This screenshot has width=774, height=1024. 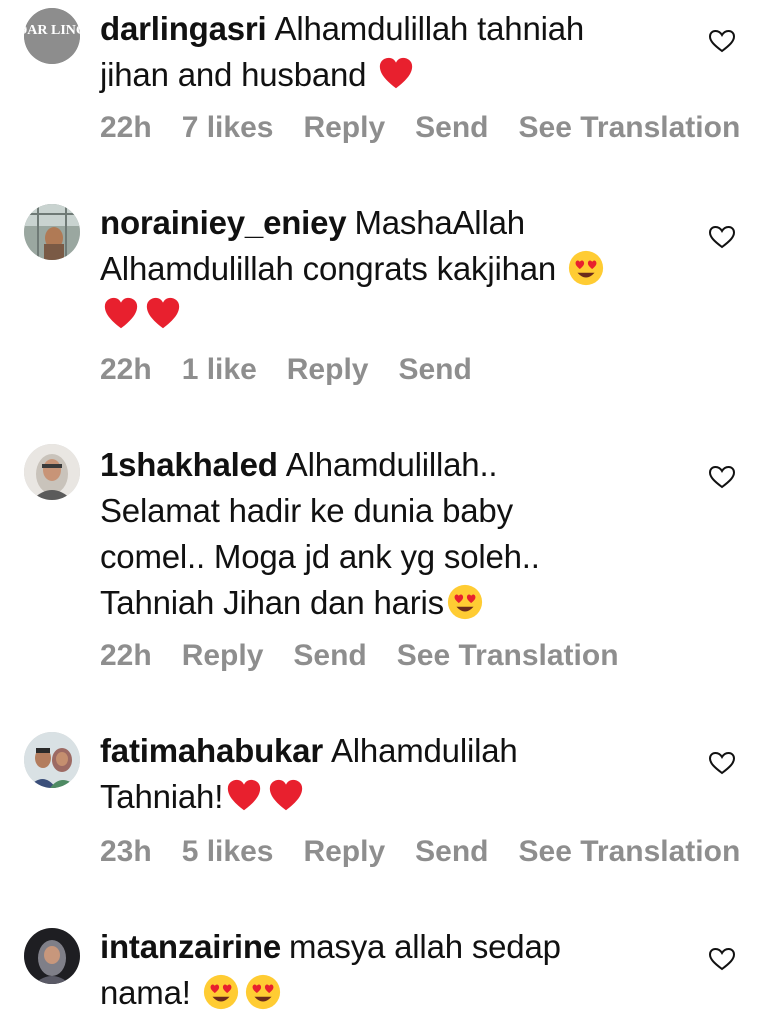 I want to click on comment-actions: 22h 1 like Reply Send, so click(x=301, y=370).